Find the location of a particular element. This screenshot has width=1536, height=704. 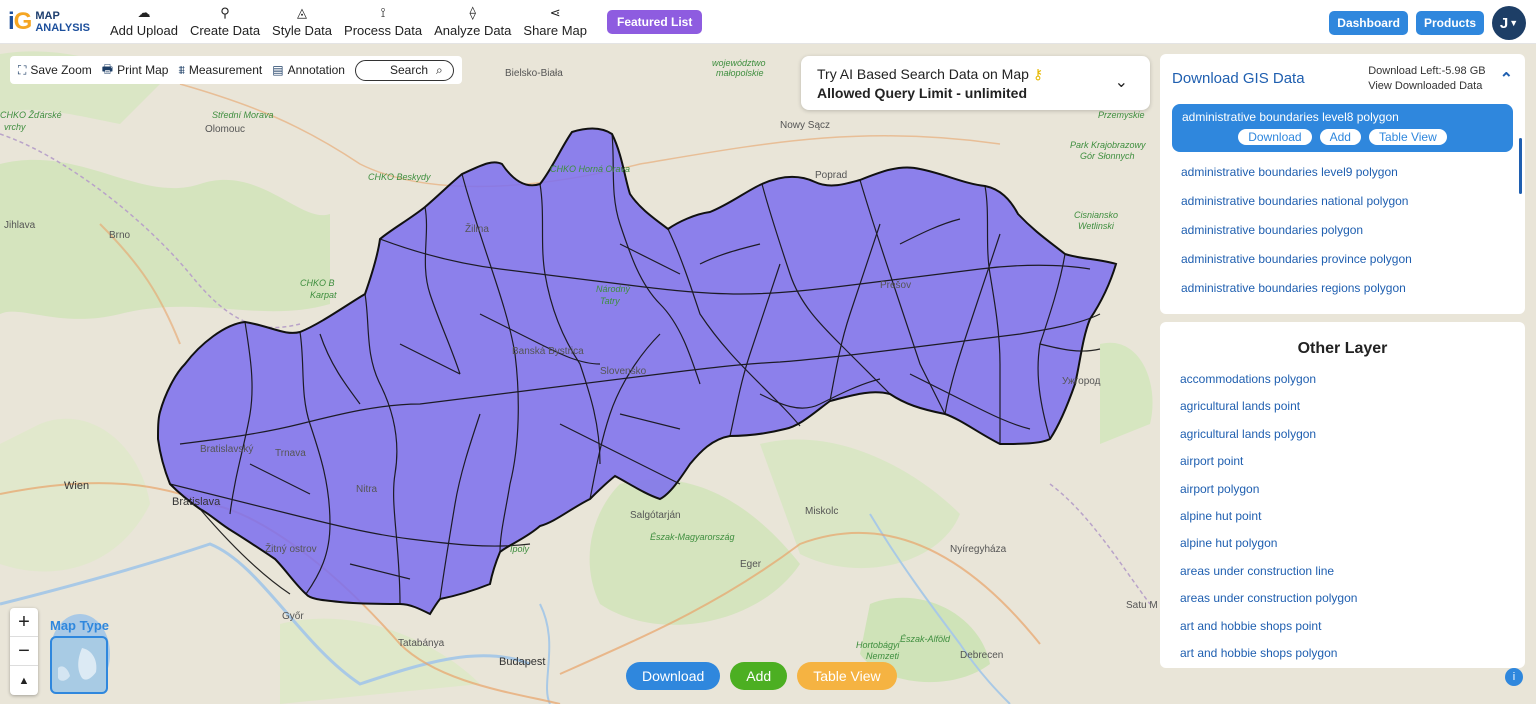

bottom-download-button: Download is located at coordinates (673, 676).